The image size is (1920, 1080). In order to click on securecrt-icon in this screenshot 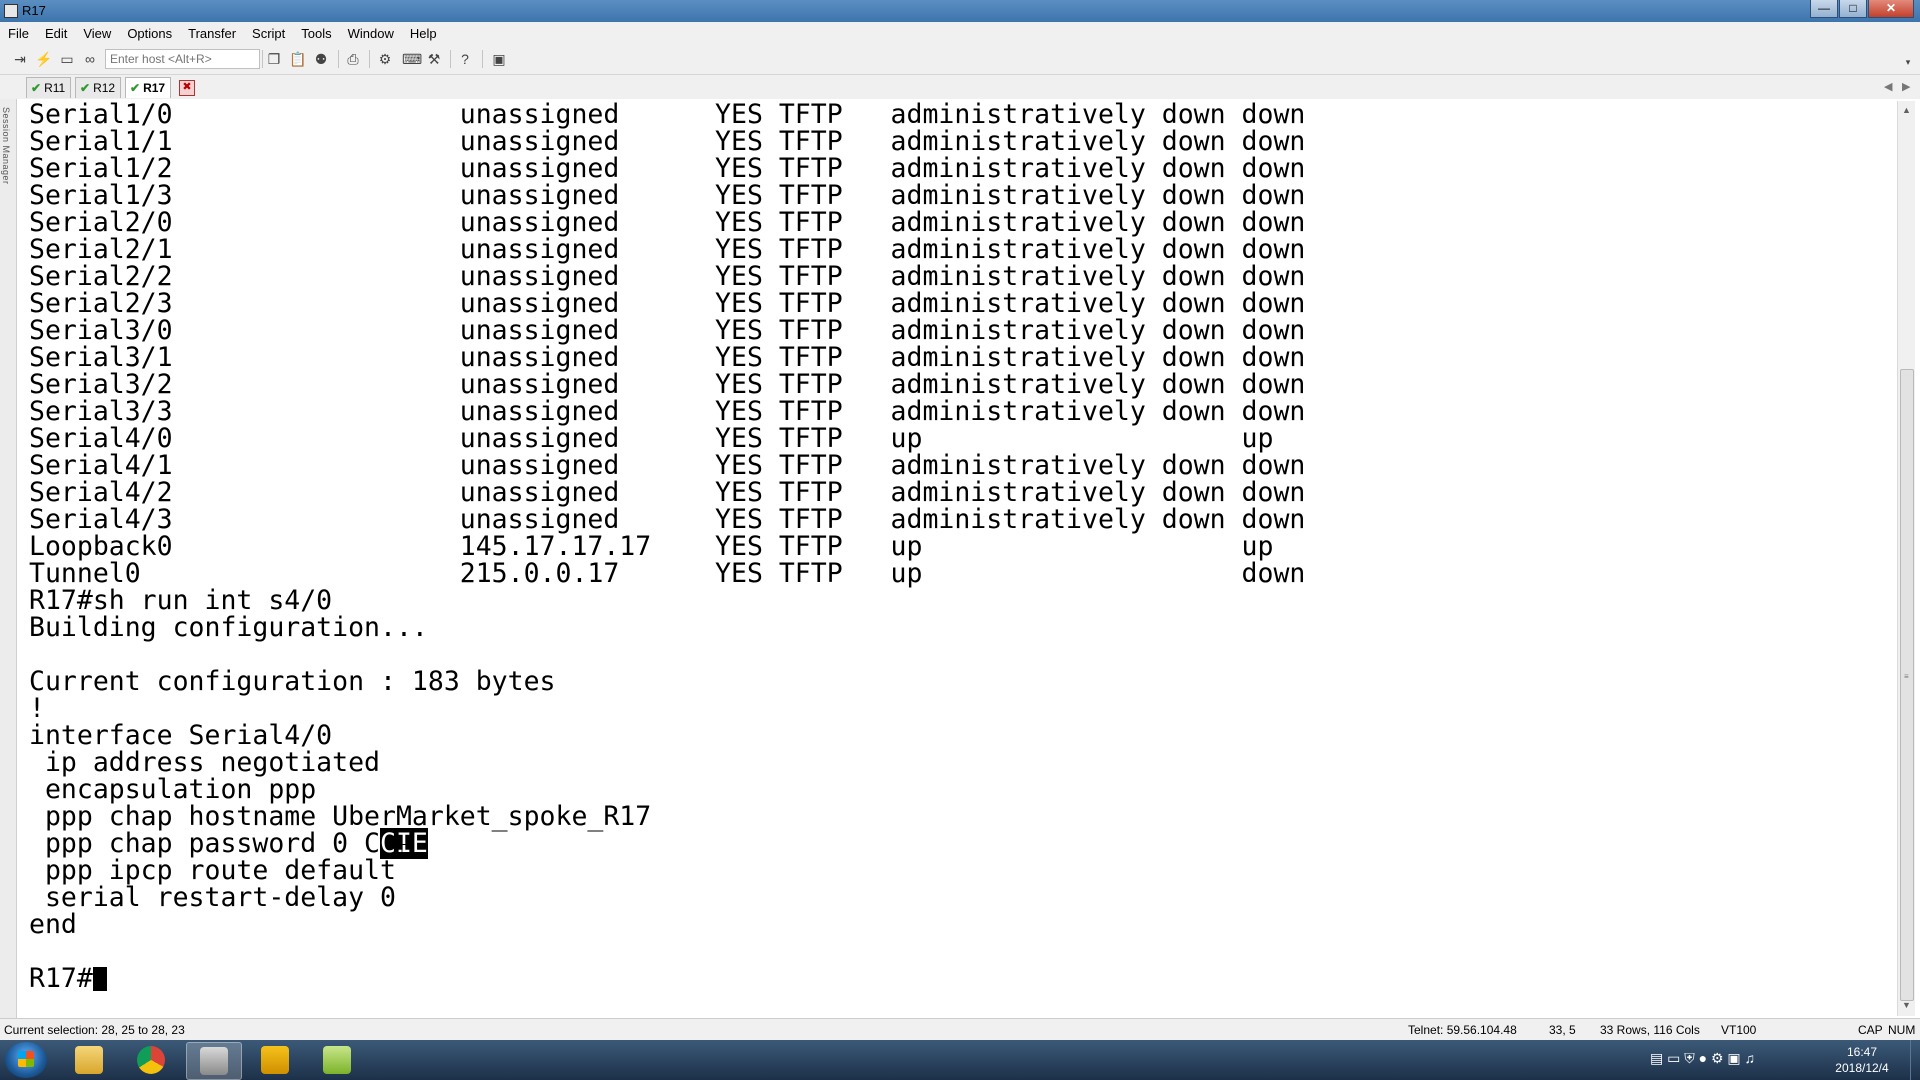, I will do `click(214, 1061)`.